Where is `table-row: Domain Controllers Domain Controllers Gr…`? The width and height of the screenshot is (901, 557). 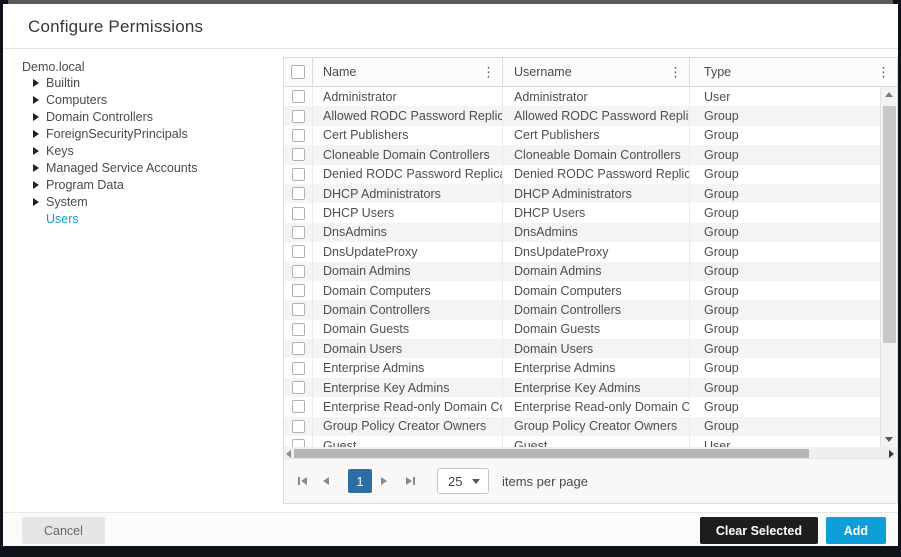
table-row: Domain Controllers Domain Controllers Gr… is located at coordinates (582, 310).